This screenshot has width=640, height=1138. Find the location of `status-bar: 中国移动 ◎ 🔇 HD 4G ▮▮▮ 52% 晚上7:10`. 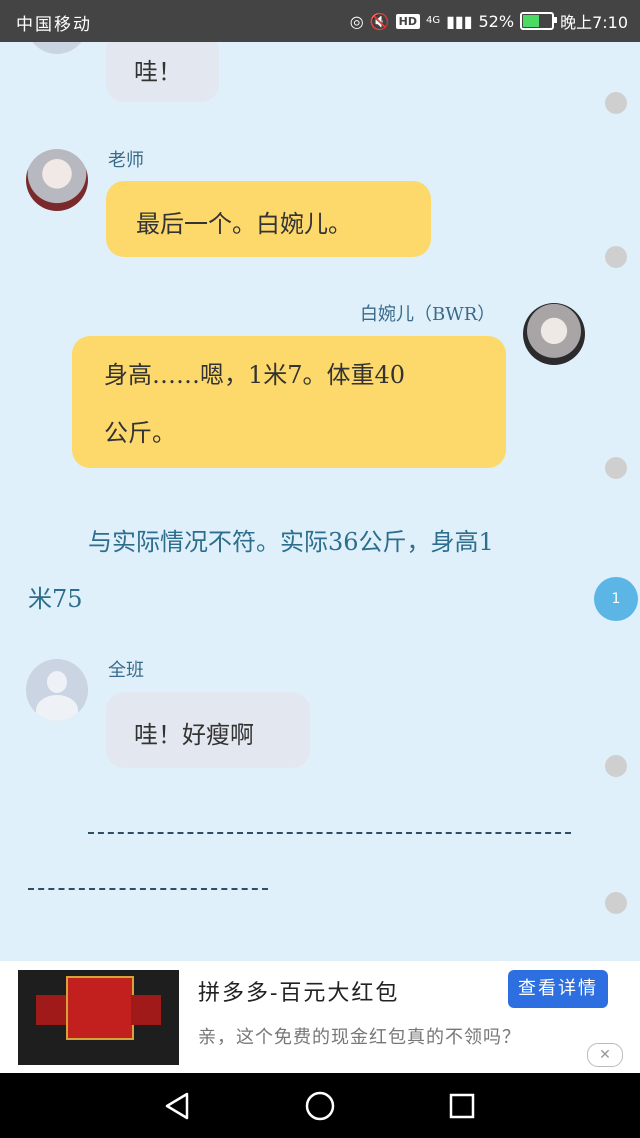

status-bar: 中国移动 ◎ 🔇 HD 4G ▮▮▮ 52% 晚上7:10 is located at coordinates (320, 21).